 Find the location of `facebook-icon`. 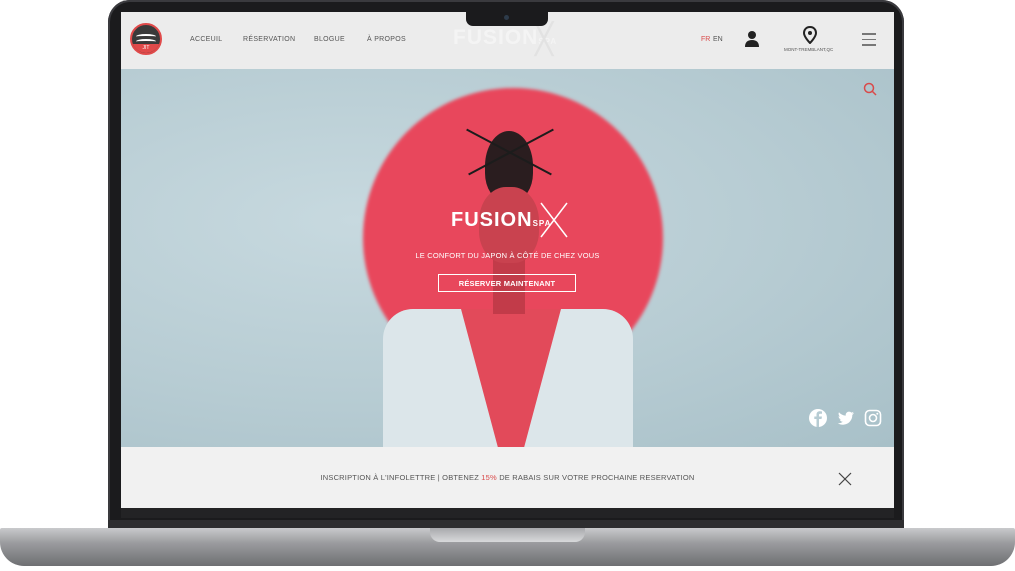

facebook-icon is located at coordinates (818, 418).